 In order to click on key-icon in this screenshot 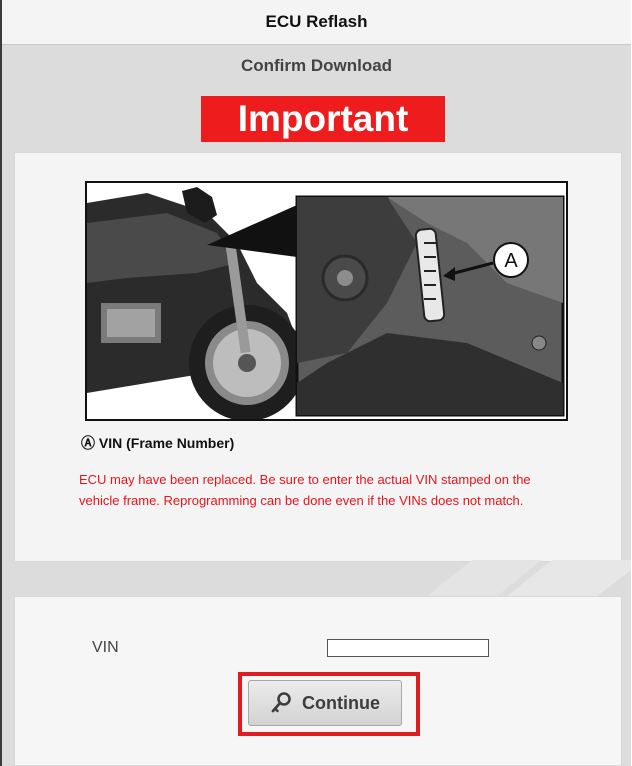, I will do `click(281, 703)`.